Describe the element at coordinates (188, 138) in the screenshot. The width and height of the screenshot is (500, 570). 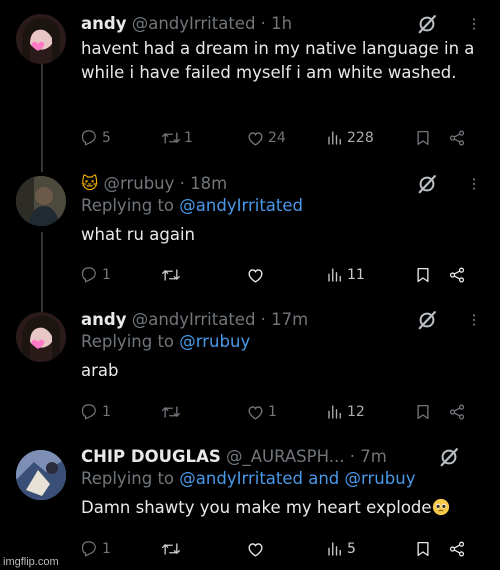
I see `retweet-count: 1` at that location.